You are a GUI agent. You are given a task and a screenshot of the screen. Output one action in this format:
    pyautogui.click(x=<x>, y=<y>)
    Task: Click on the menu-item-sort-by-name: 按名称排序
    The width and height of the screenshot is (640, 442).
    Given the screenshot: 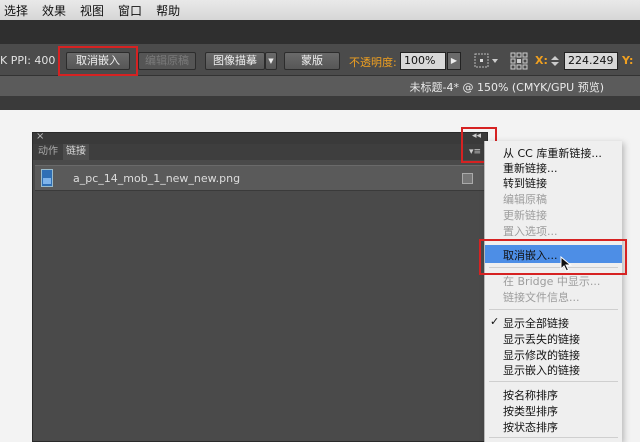 What is the action you would take?
    pyautogui.click(x=530, y=395)
    